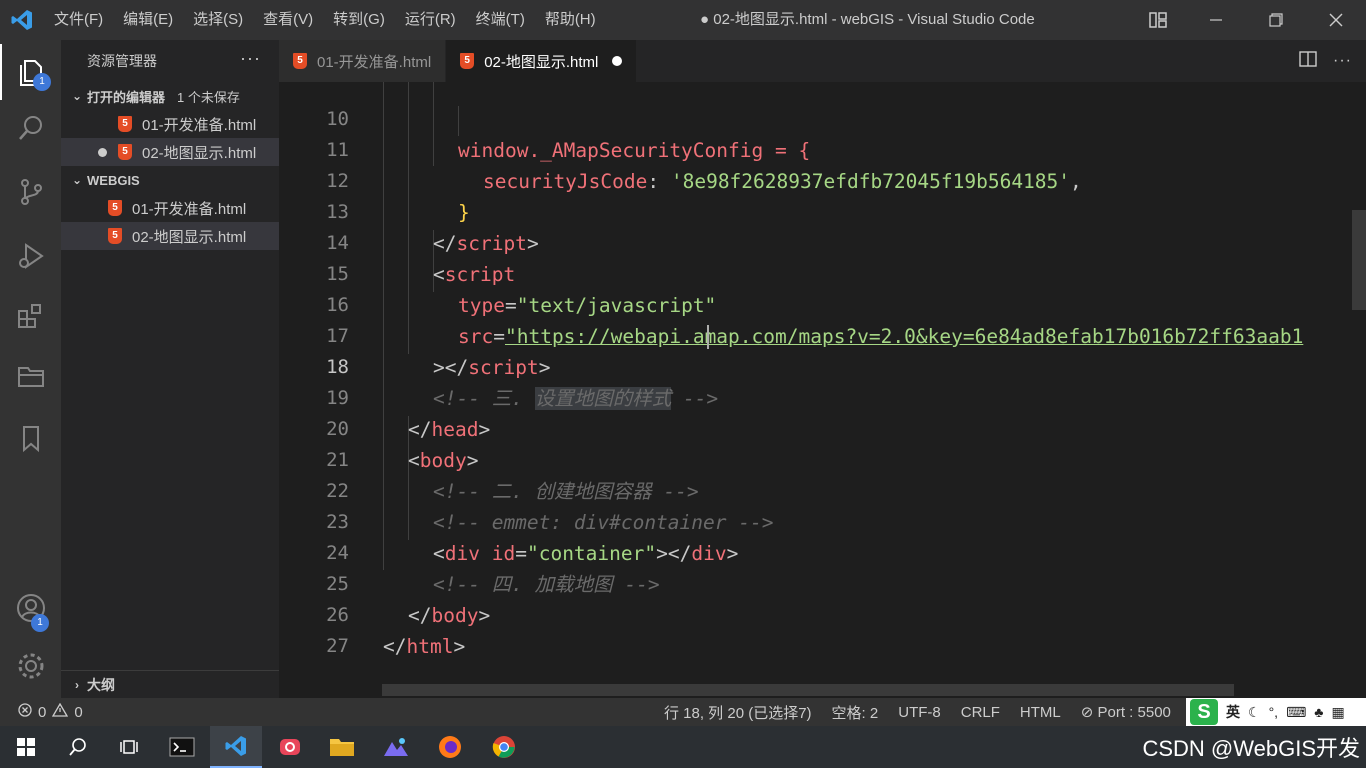  I want to click on menu-help: 帮助(H), so click(570, 20).